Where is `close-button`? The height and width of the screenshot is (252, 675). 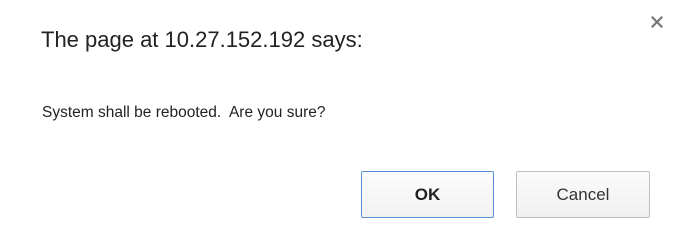 close-button is located at coordinates (657, 22).